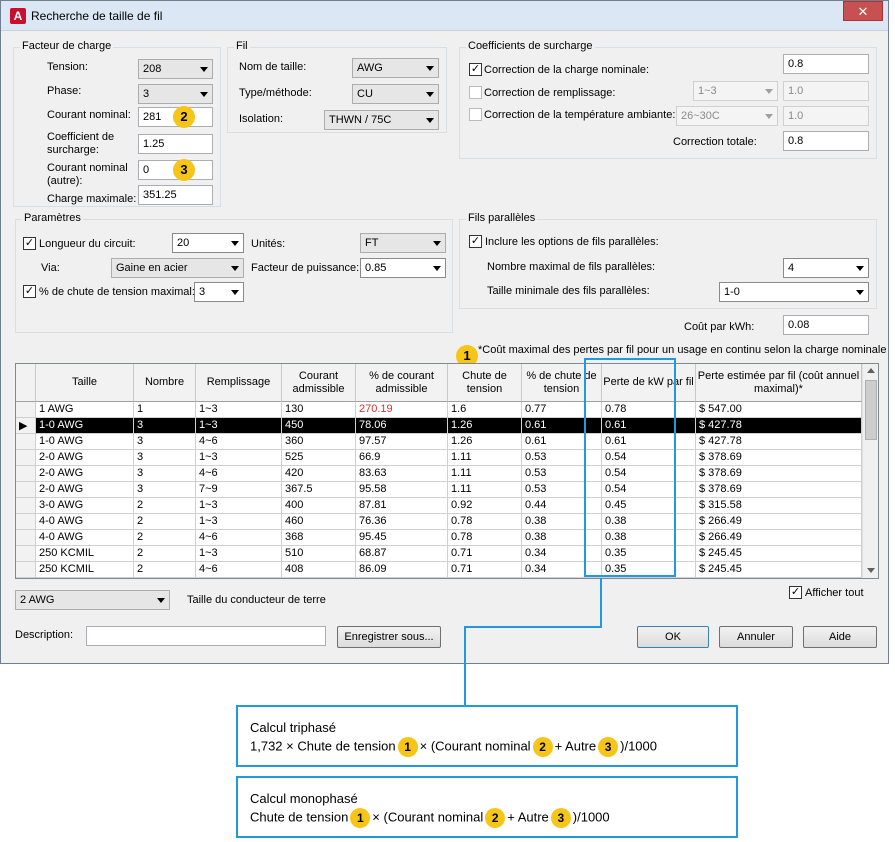 The height and width of the screenshot is (842, 895). Describe the element at coordinates (834, 593) in the screenshot. I see `show-all-label: Afficher tout` at that location.